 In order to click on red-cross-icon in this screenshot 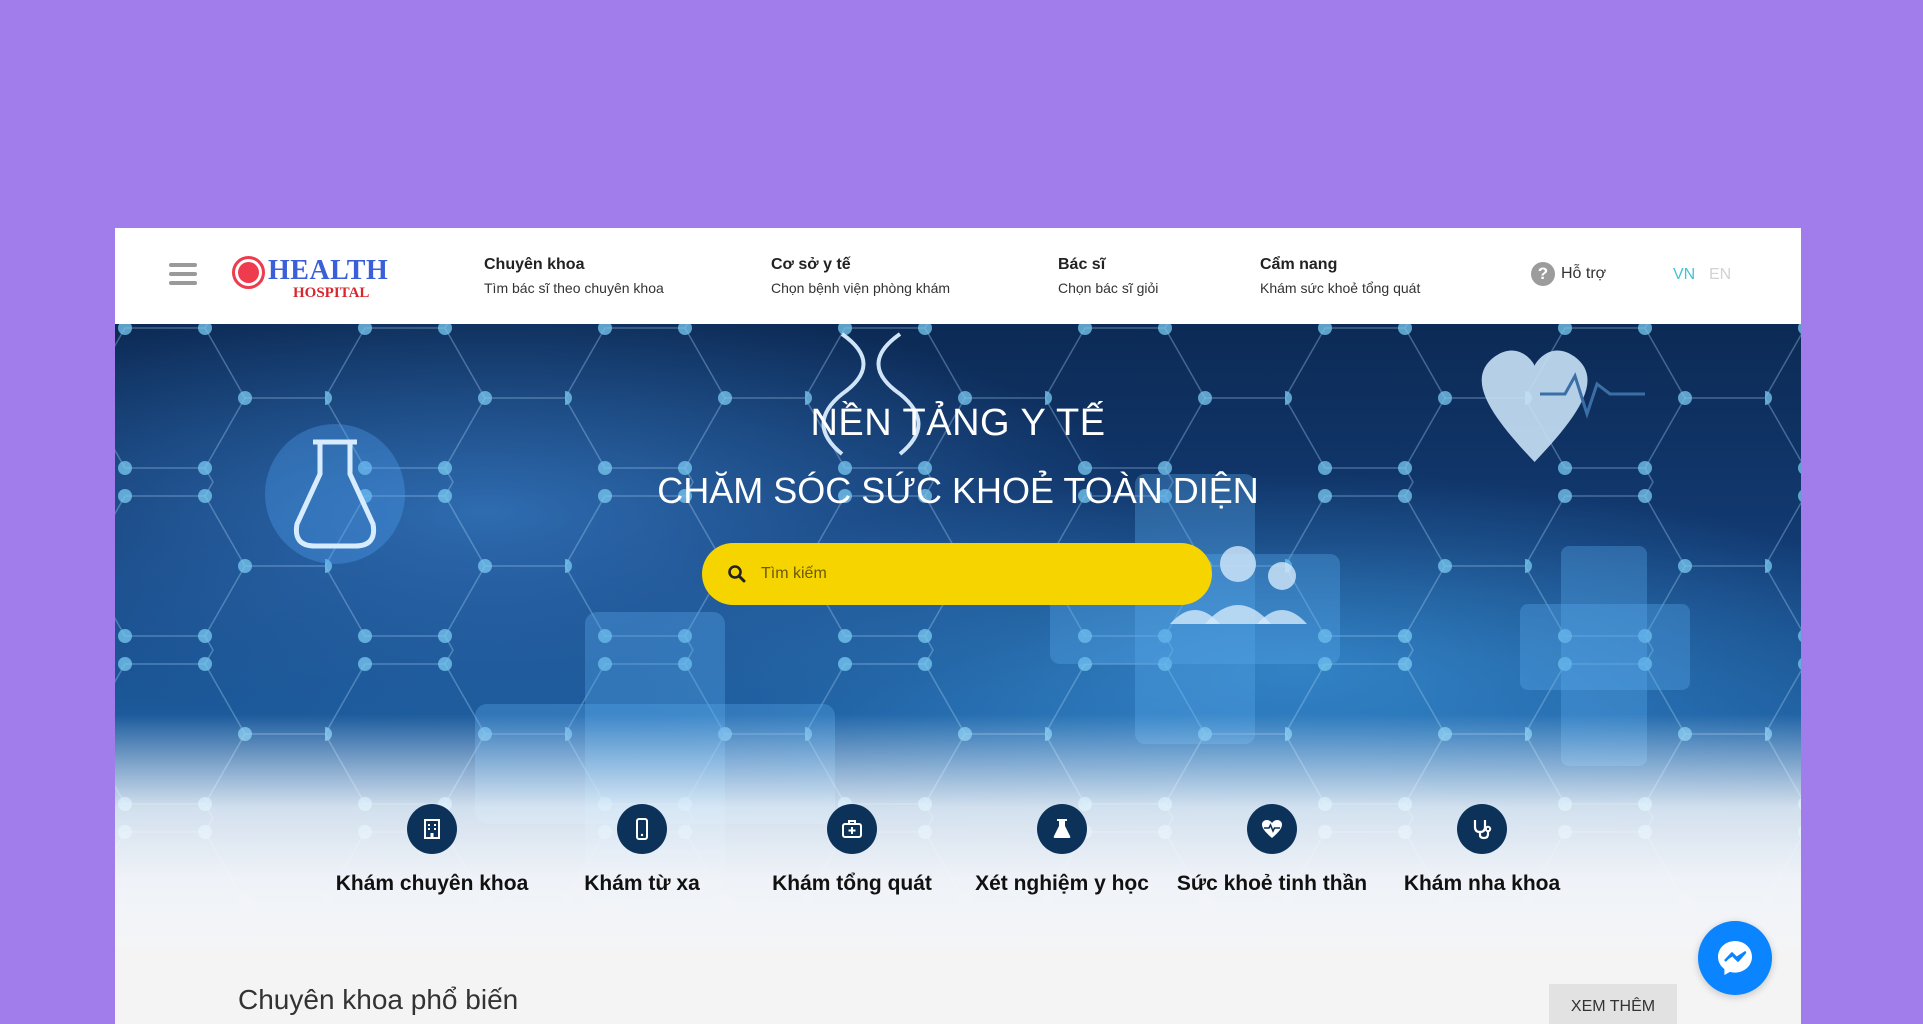, I will do `click(248, 272)`.